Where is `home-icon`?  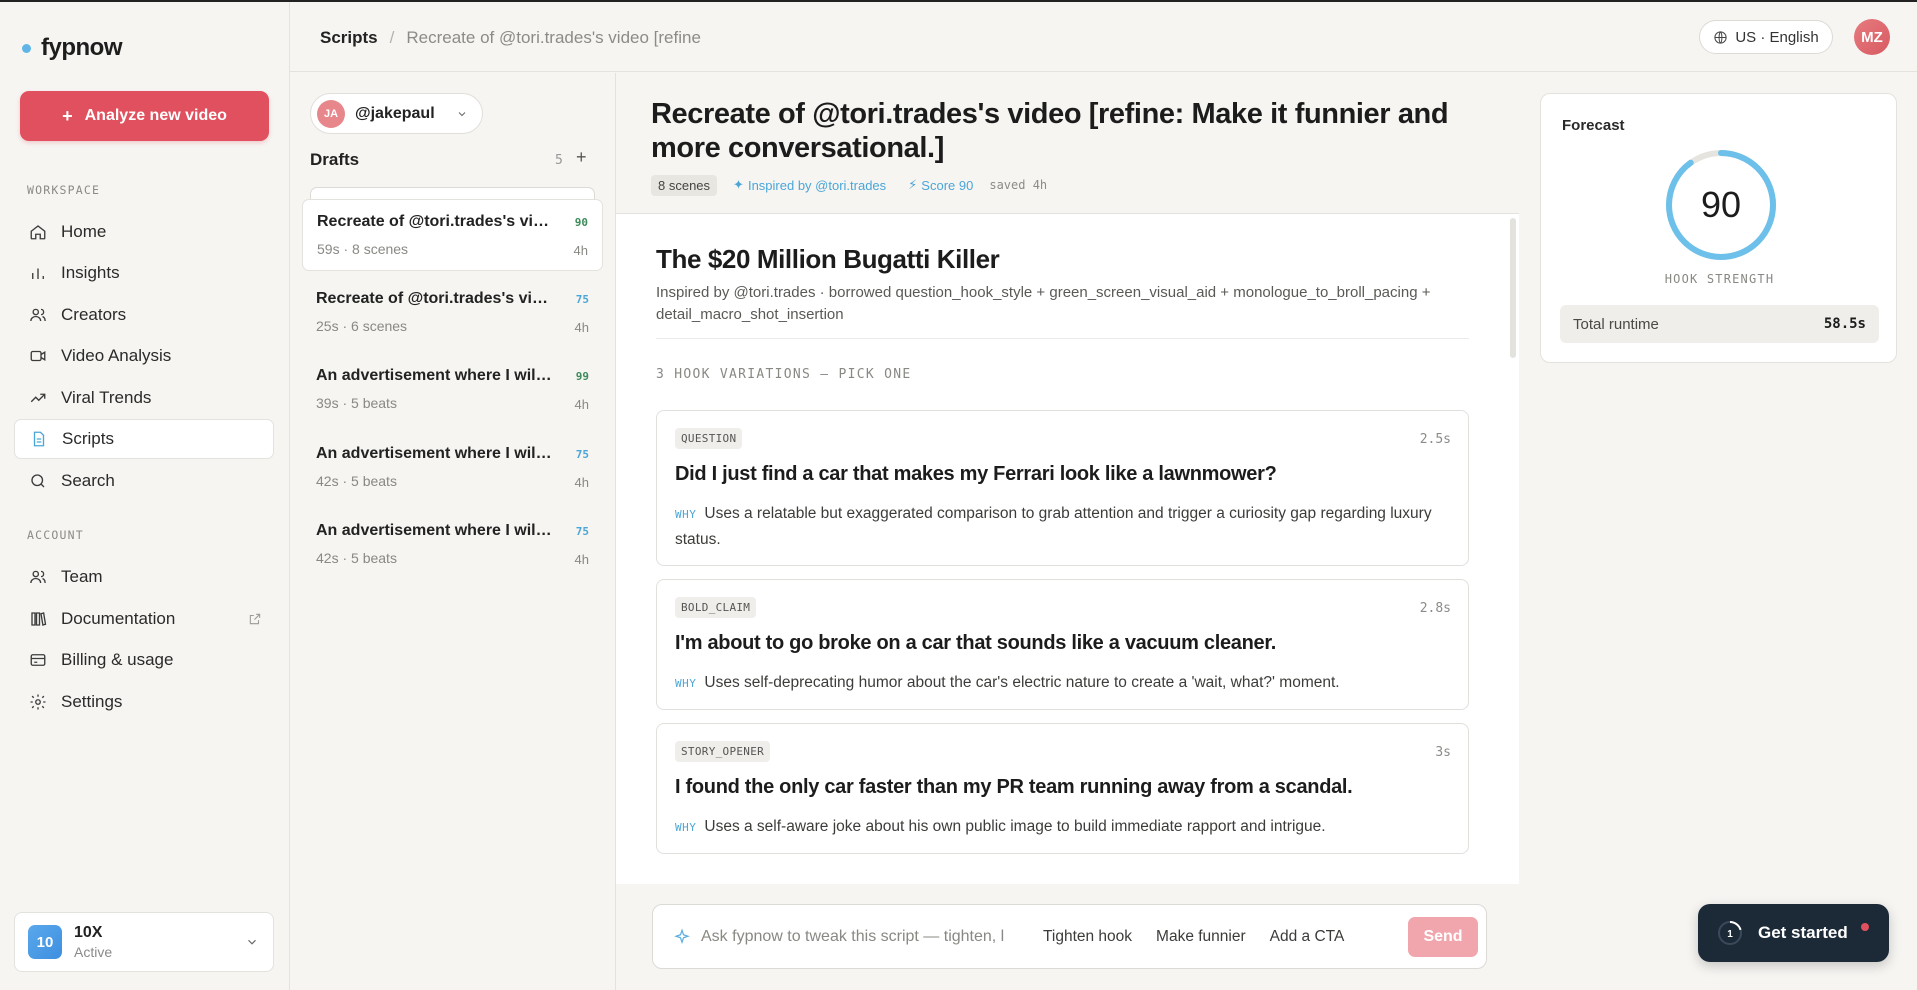 home-icon is located at coordinates (38, 232).